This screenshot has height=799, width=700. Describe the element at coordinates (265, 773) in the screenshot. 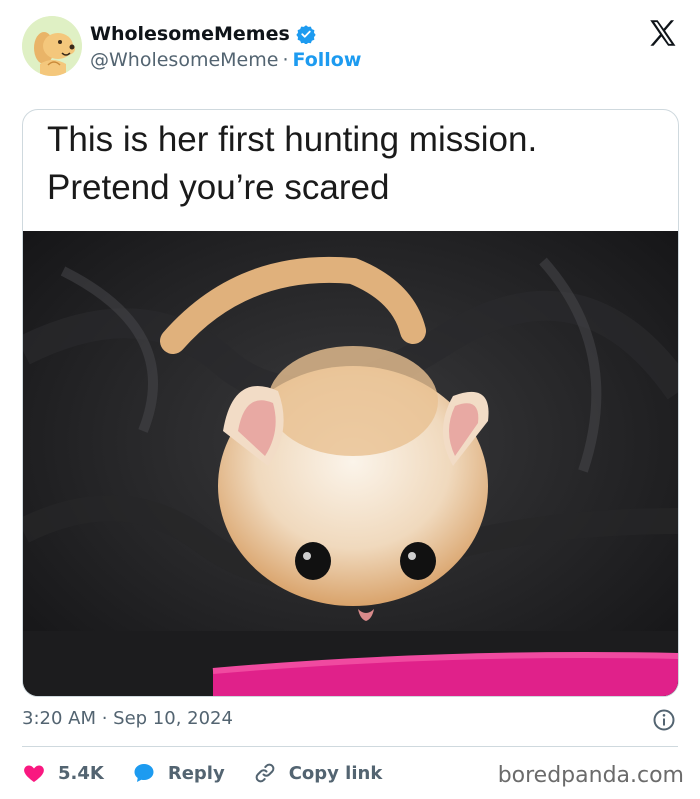

I see `link-icon` at that location.